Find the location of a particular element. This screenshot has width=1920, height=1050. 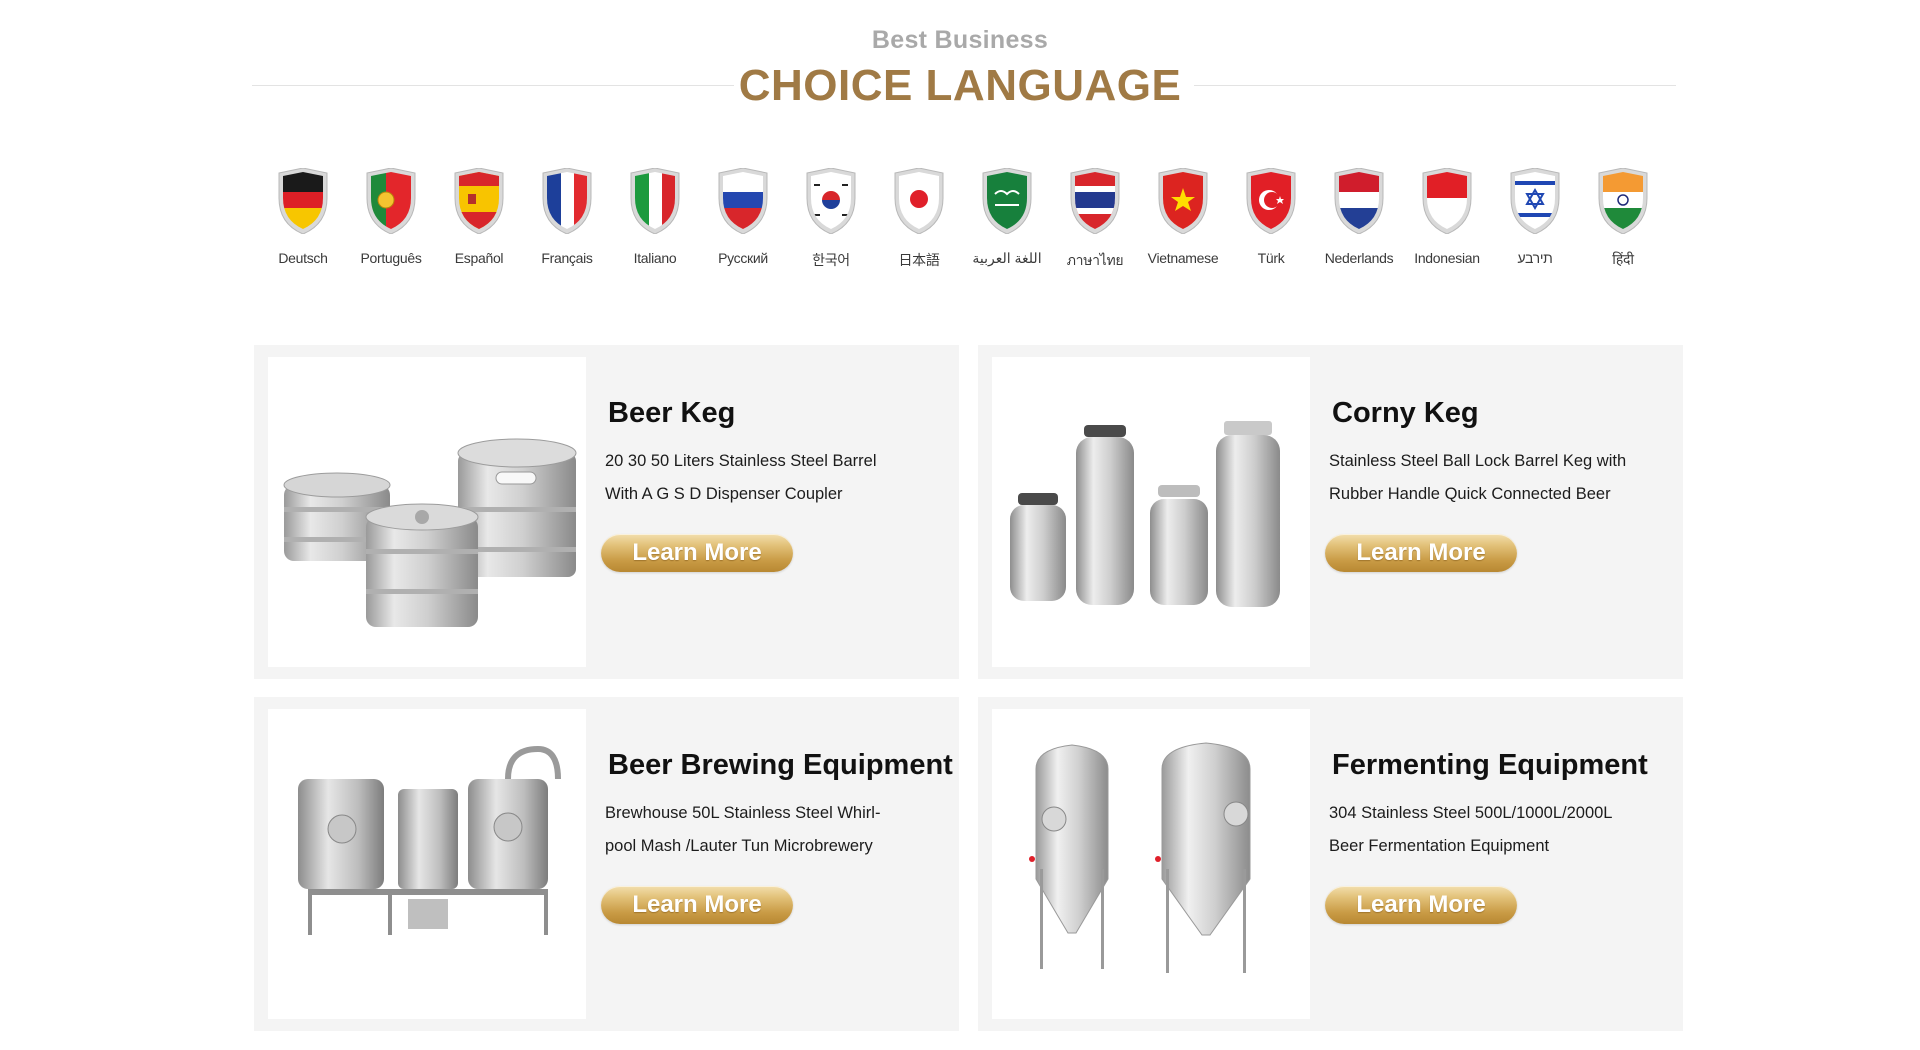

vietnam-flag-icon is located at coordinates (1183, 201).